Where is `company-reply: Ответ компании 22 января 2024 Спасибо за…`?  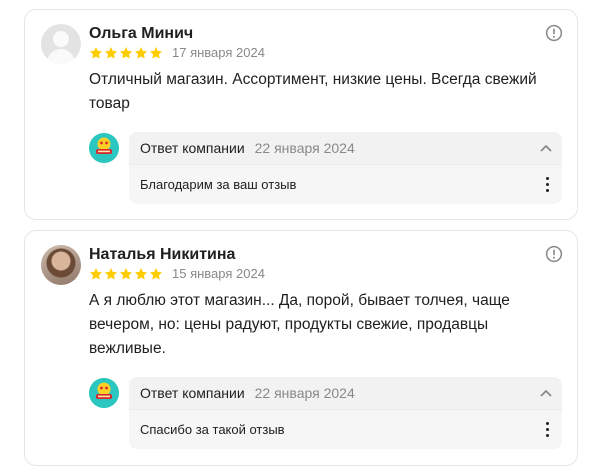 company-reply: Ответ компании 22 января 2024 Спасибо за… is located at coordinates (345, 413).